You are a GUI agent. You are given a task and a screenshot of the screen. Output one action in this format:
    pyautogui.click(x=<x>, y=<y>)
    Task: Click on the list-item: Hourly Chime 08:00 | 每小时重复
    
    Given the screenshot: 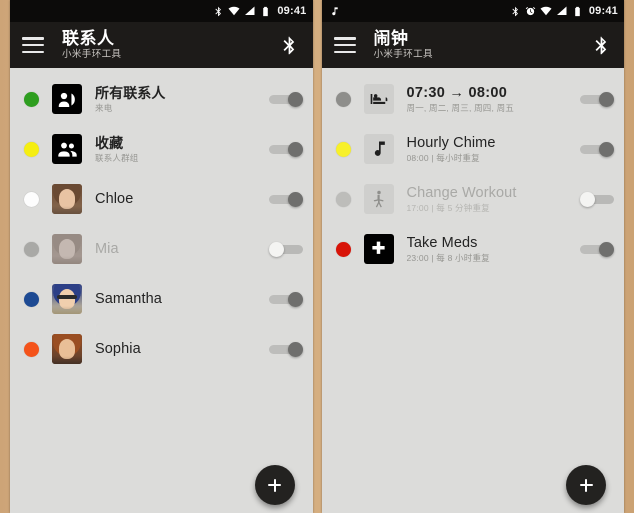 What is the action you would take?
    pyautogui.click(x=473, y=149)
    